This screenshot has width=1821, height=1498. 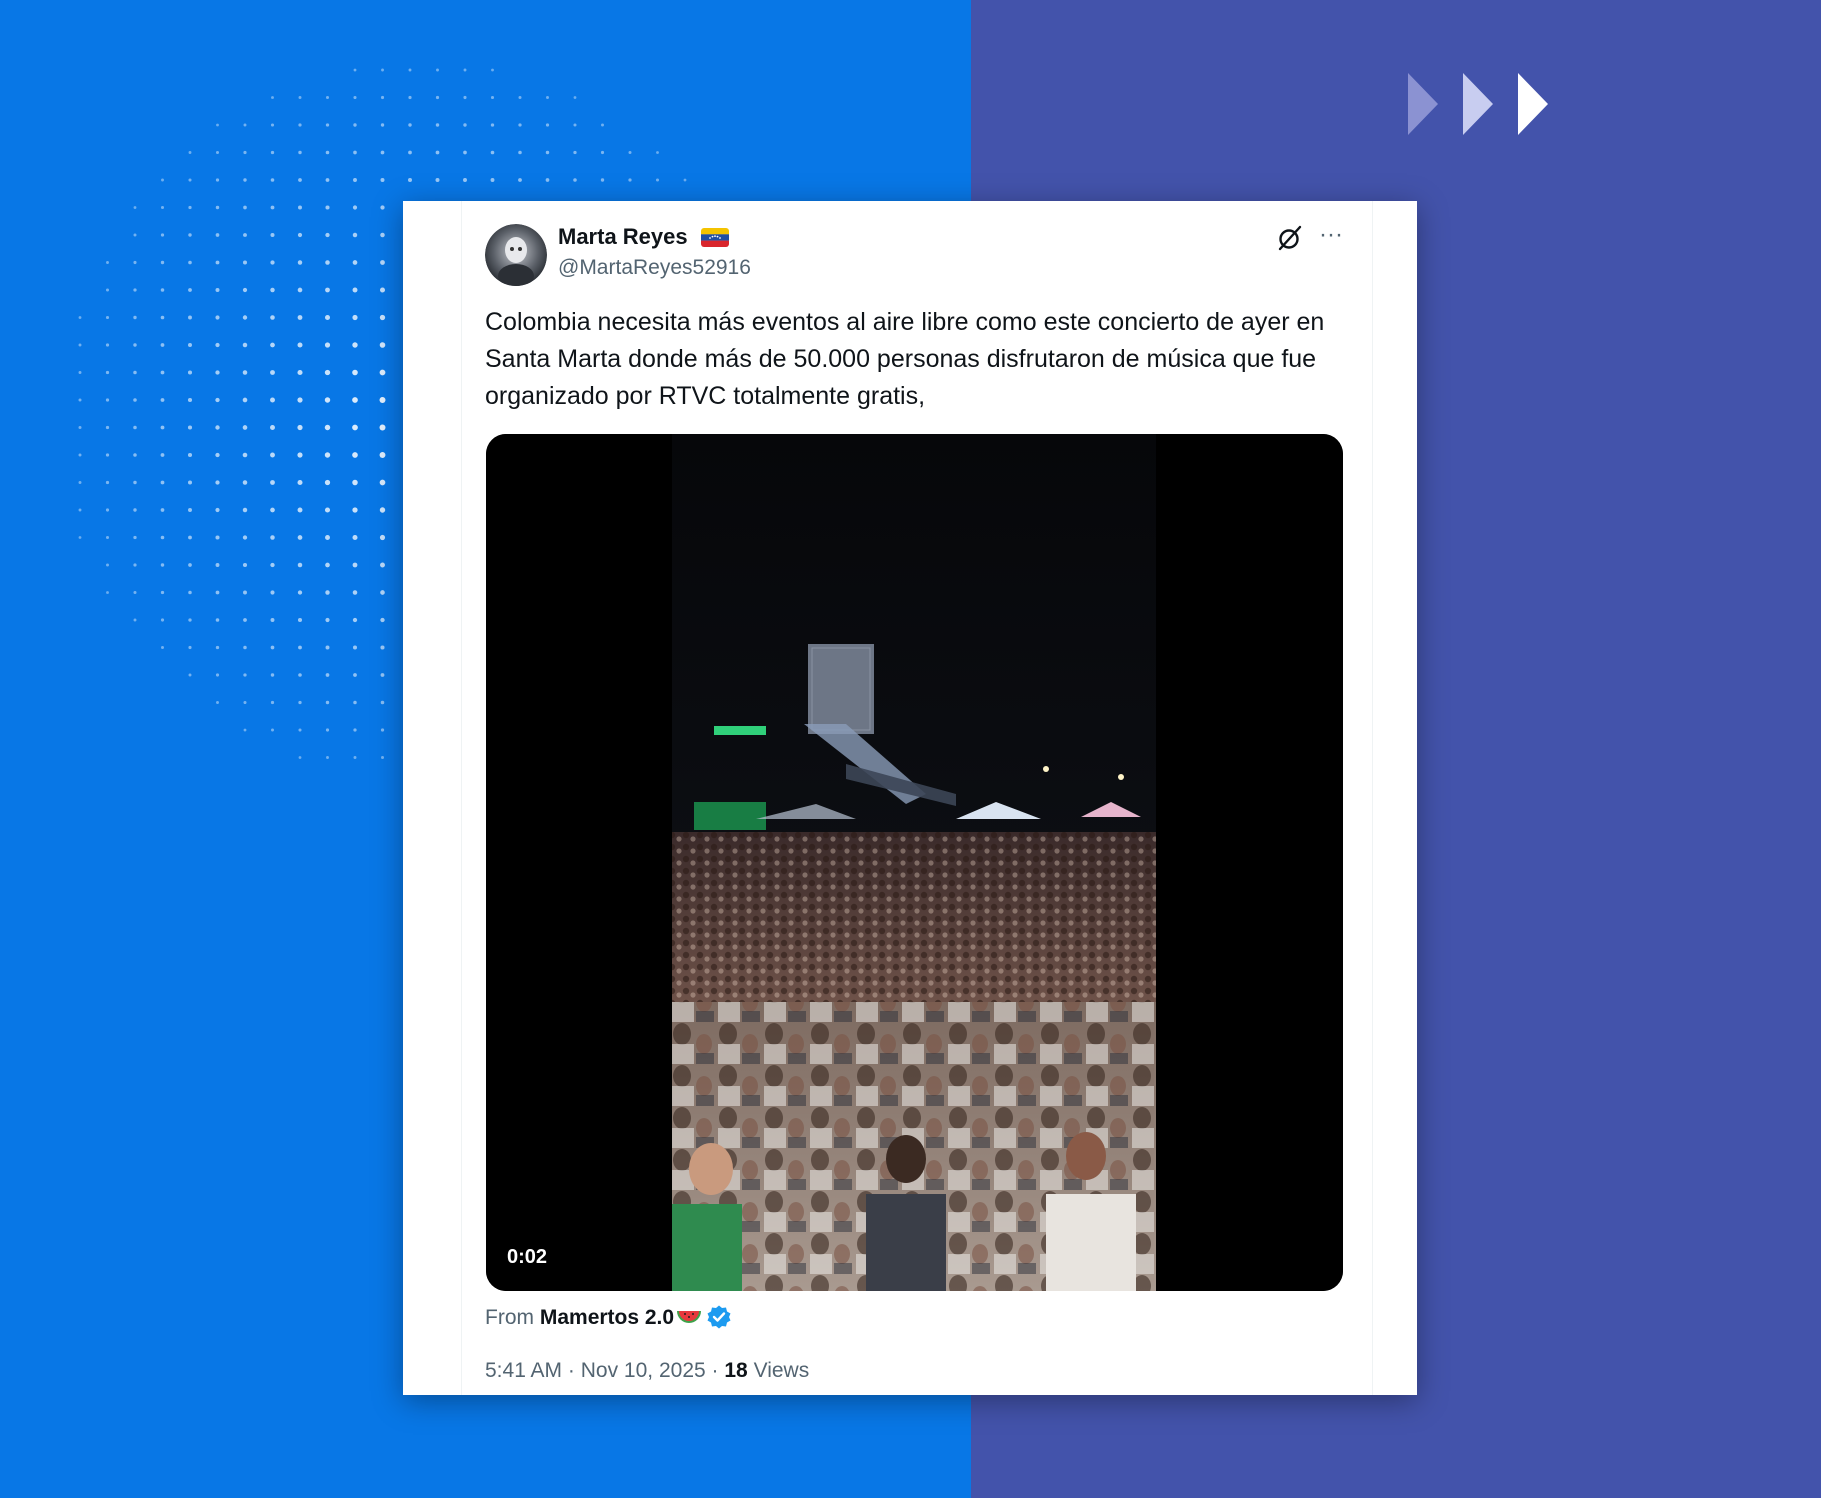 I want to click on tweet-date: Nov 10, 2025, so click(x=643, y=1370).